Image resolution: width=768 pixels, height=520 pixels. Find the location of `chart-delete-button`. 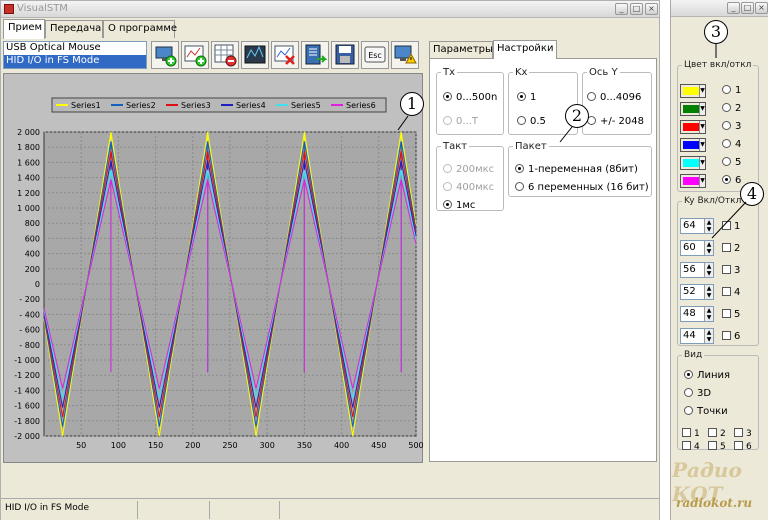

chart-delete-button is located at coordinates (285, 55).